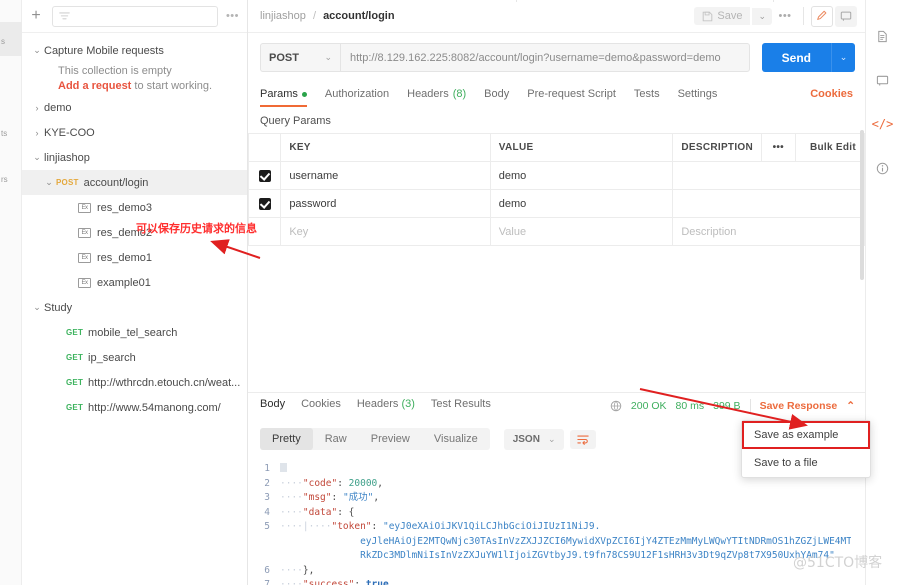 The image size is (898, 585). What do you see at coordinates (830, 147) in the screenshot?
I see `bulk-edit-button: Bulk Edit` at bounding box center [830, 147].